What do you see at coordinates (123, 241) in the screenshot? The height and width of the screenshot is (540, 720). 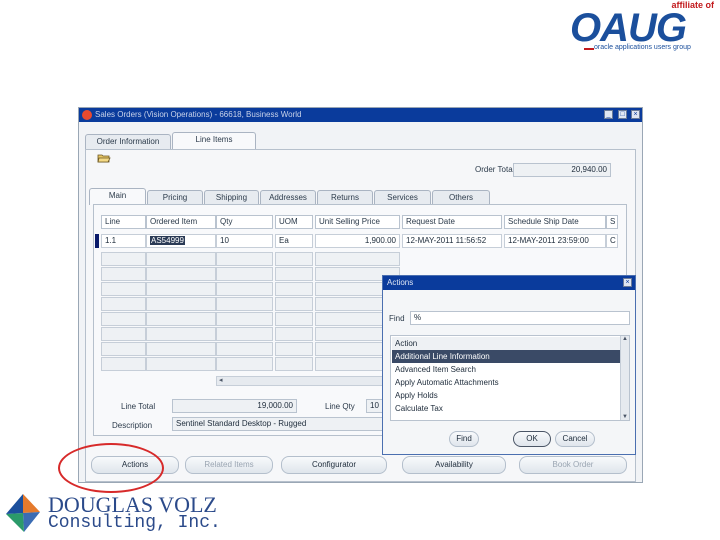 I see `cell-line: 1.1` at bounding box center [123, 241].